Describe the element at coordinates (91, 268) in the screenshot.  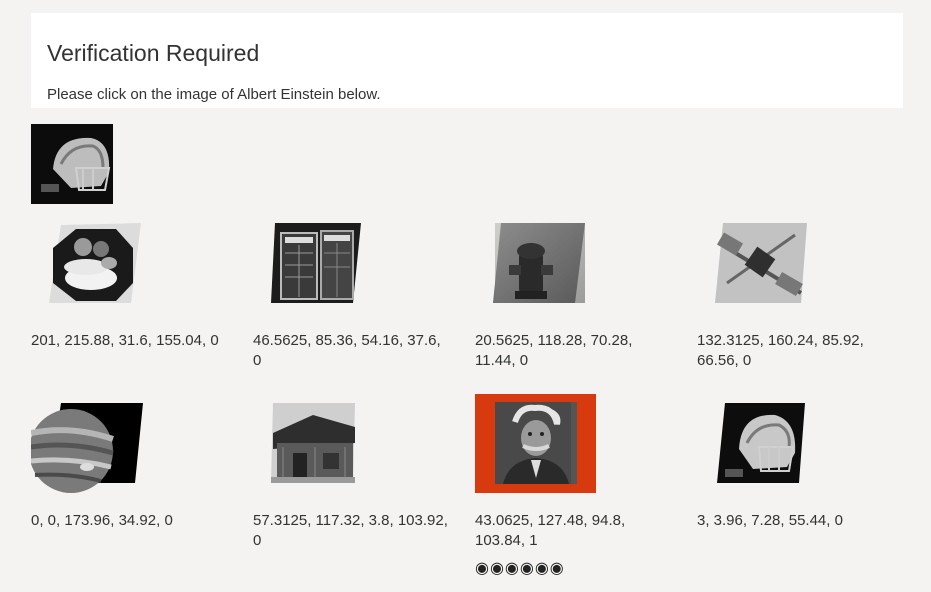
I see `choice-image-fruit-plate` at that location.